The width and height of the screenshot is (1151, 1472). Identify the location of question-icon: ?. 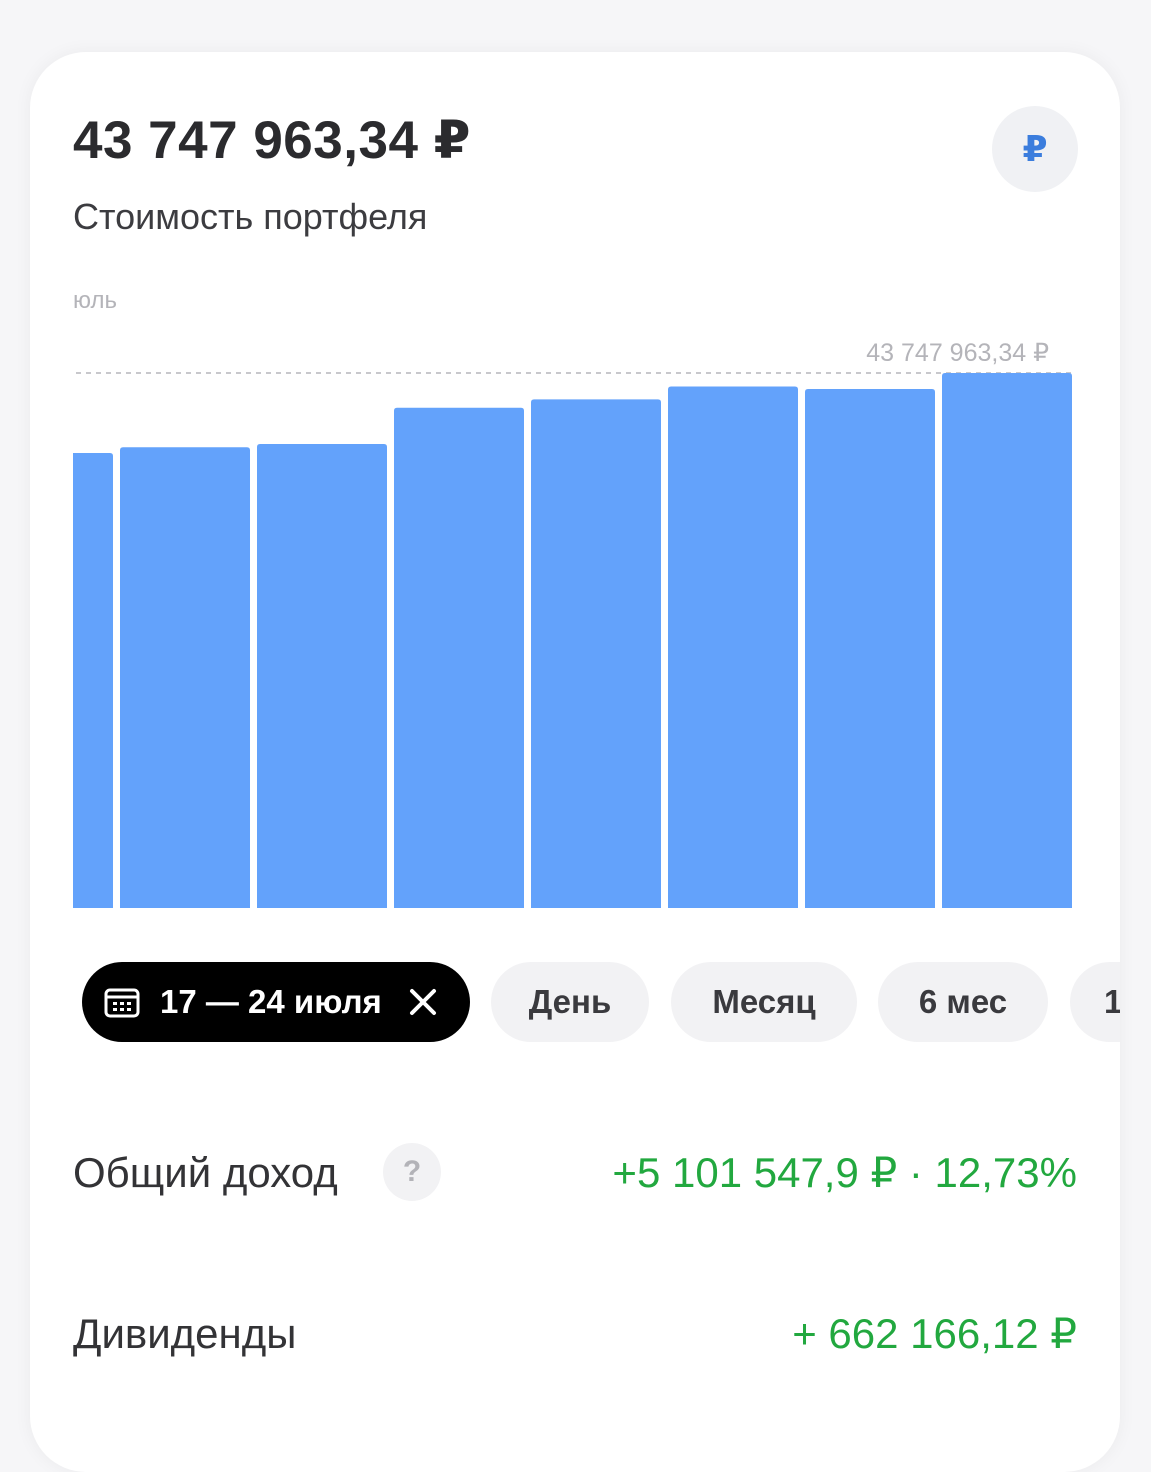
(412, 1172).